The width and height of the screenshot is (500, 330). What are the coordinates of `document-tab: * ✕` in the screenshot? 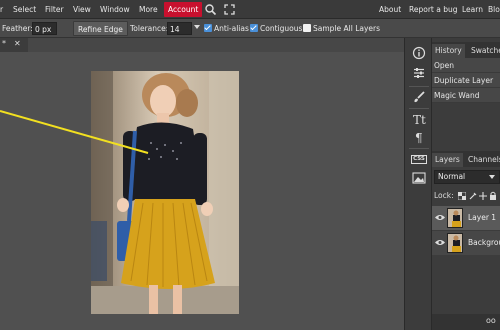 It's located at (14, 45).